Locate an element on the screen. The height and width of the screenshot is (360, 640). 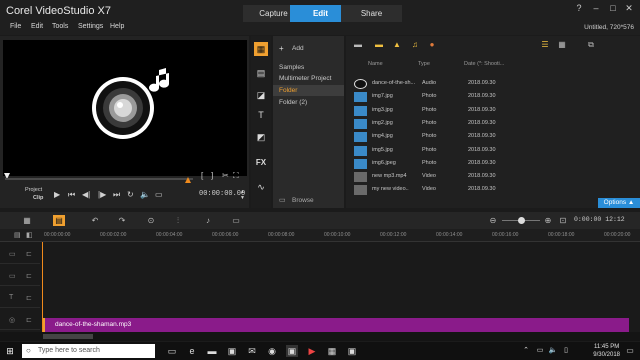
zoom-slider-thumb is located at coordinates (521, 220).